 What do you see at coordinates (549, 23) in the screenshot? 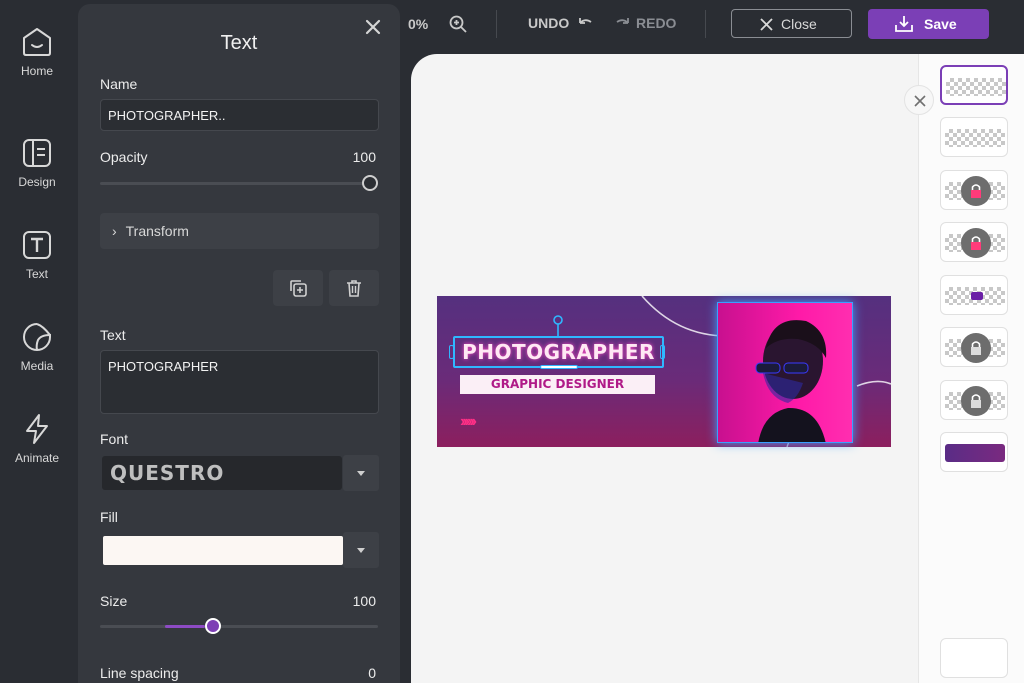
I see `undo-label: UNDO` at bounding box center [549, 23].